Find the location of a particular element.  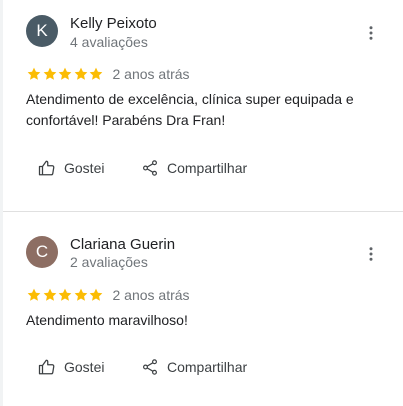

avatar: K is located at coordinates (42, 31).